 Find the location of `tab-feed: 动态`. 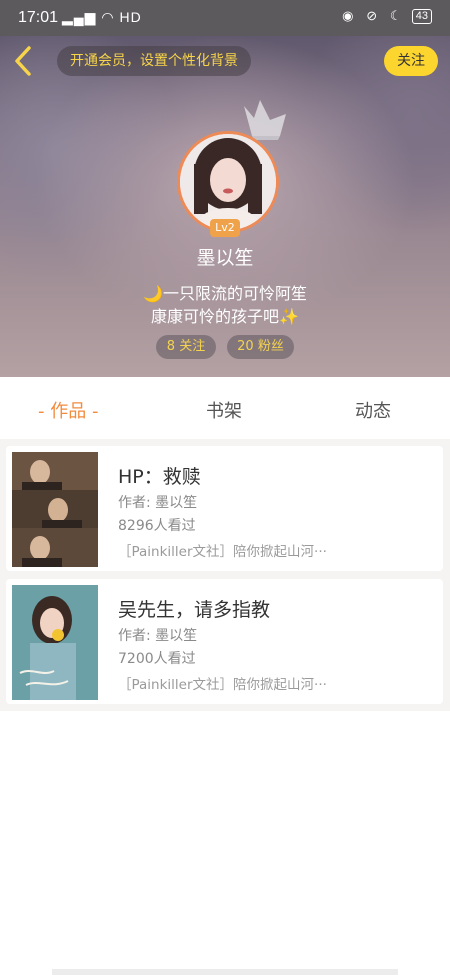

tab-feed: 动态 is located at coordinates (373, 410).